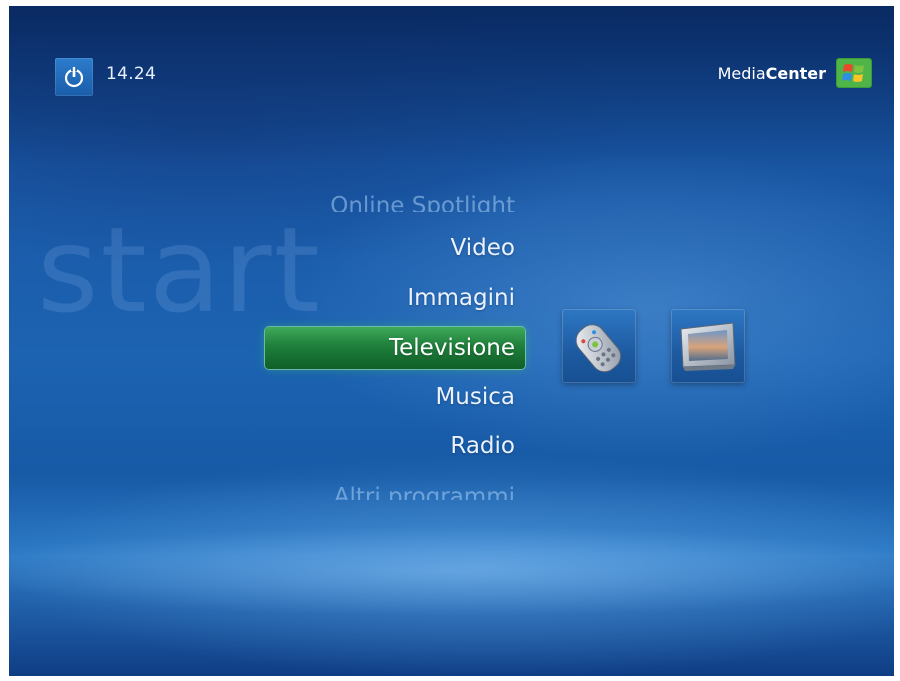 This screenshot has width=900, height=681. I want to click on tv-monitor-icon, so click(708, 346).